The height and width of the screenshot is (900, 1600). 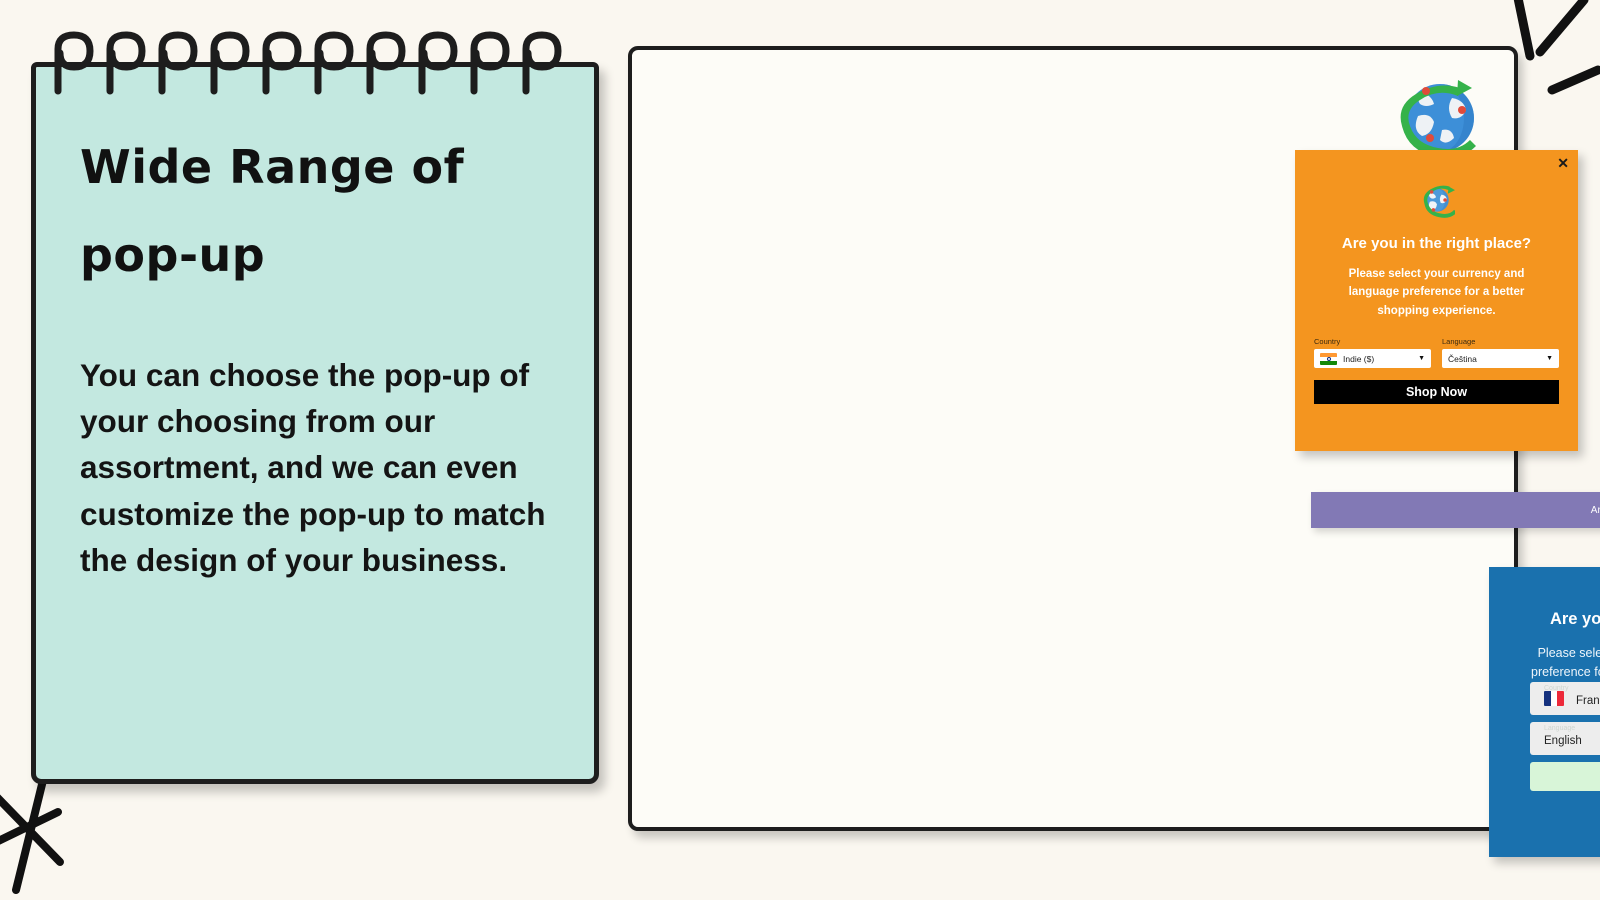 I want to click on banner-text: Are you in the right place?, so click(x=1595, y=510).